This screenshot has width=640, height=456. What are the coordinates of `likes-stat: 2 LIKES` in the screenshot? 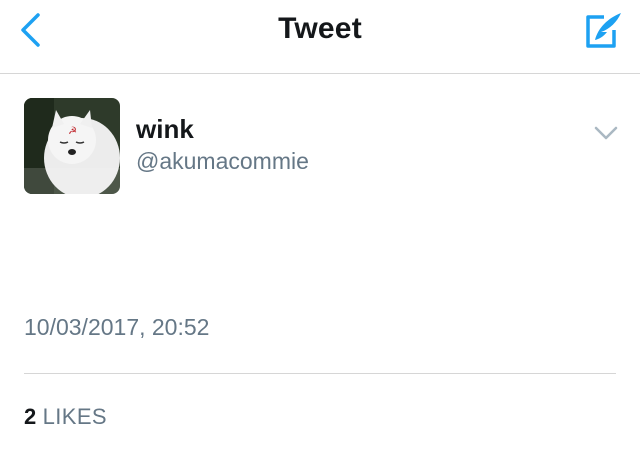 It's located at (65, 417).